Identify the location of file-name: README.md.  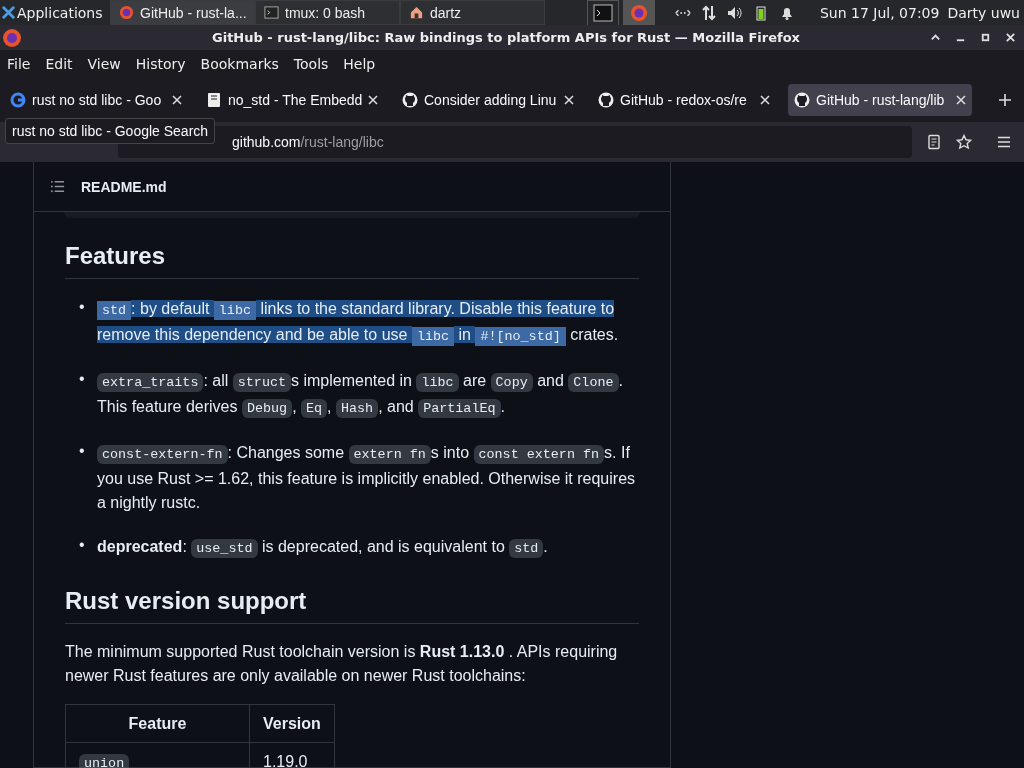
(124, 186).